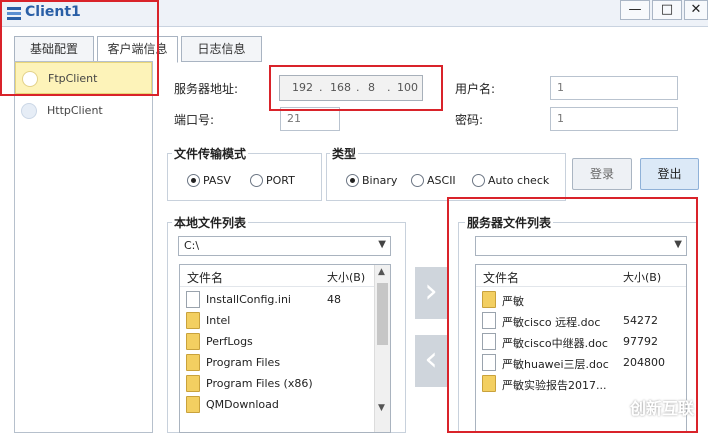  What do you see at coordinates (380, 180) in the screenshot?
I see `binary-label: Binary` at bounding box center [380, 180].